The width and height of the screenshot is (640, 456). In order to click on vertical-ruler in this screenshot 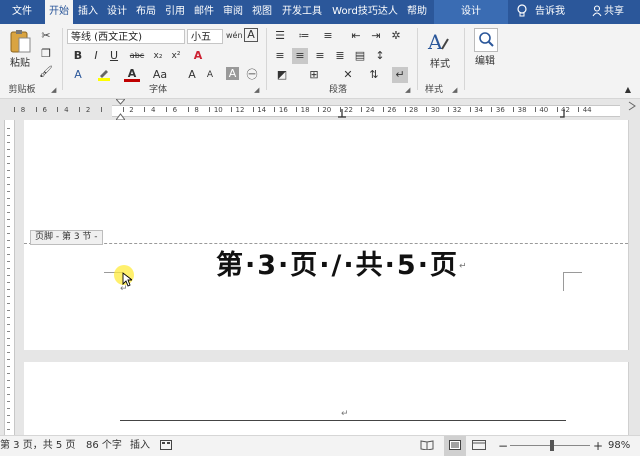, I will do `click(8, 277)`.